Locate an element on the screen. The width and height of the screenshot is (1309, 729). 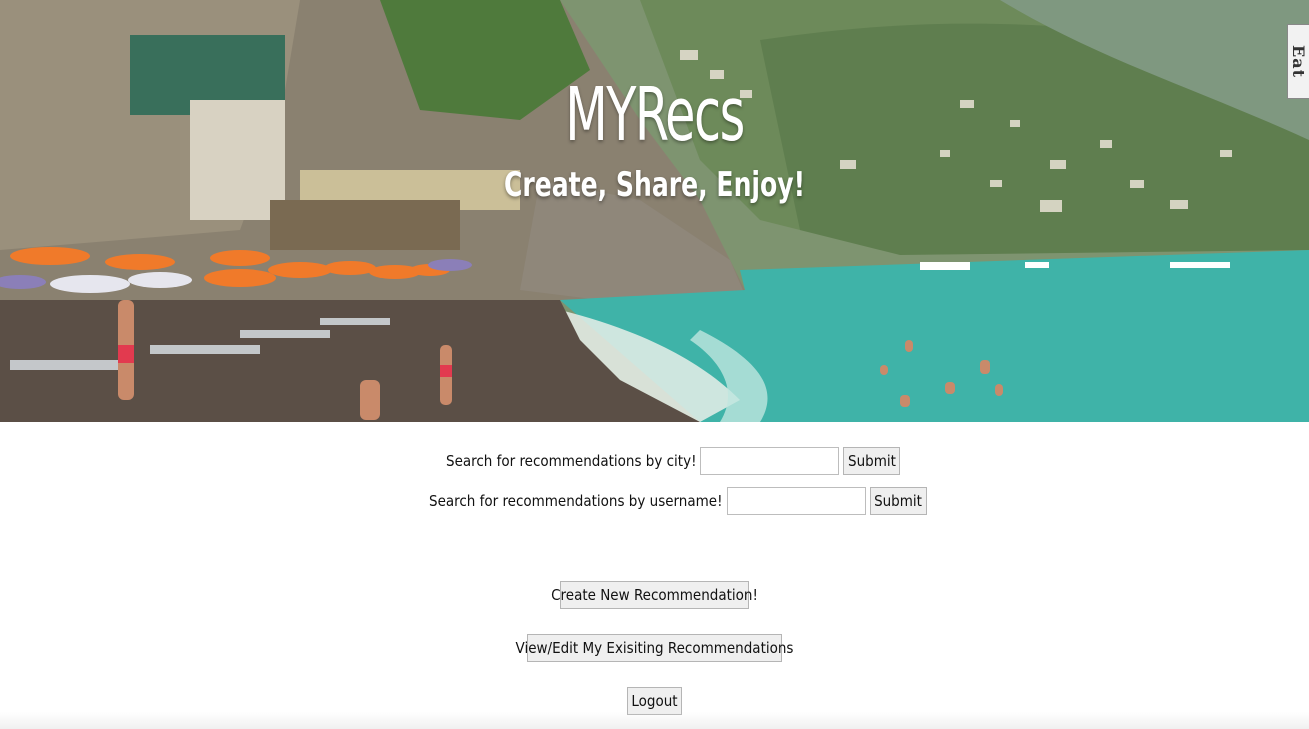
city-search-input is located at coordinates (770, 461).